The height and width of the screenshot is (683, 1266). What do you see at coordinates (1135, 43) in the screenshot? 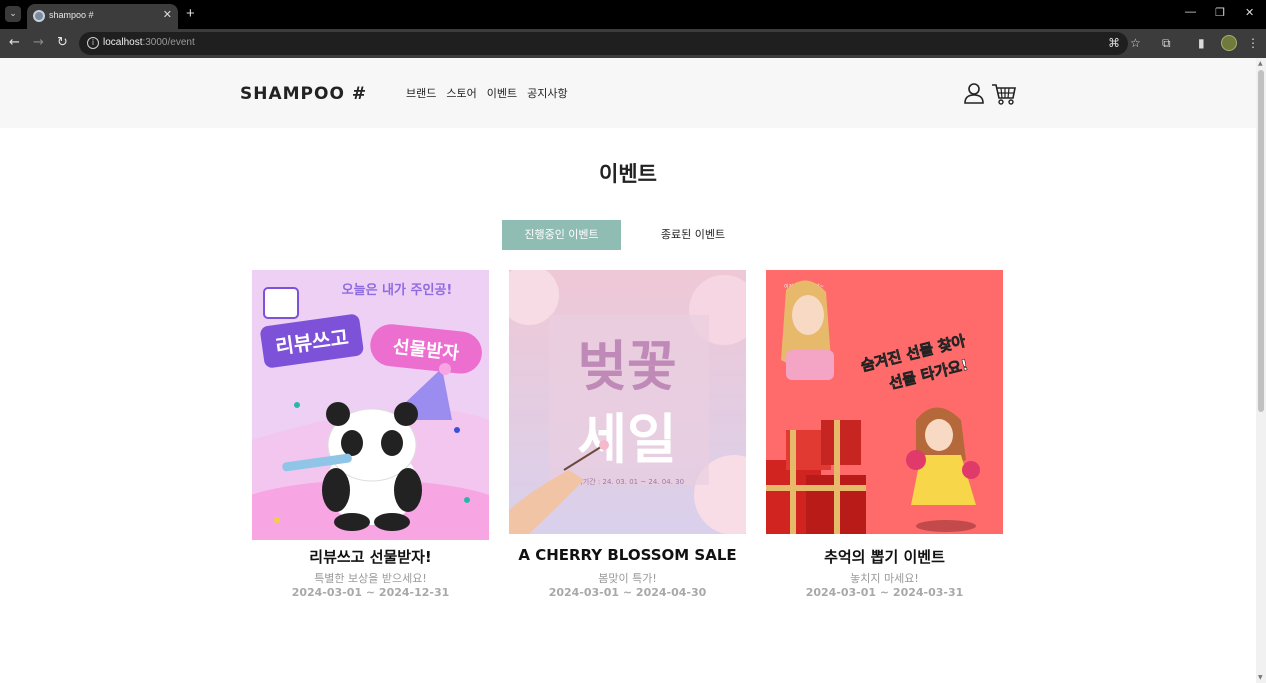
I see `bookmark-star-icon: ☆` at bounding box center [1135, 43].